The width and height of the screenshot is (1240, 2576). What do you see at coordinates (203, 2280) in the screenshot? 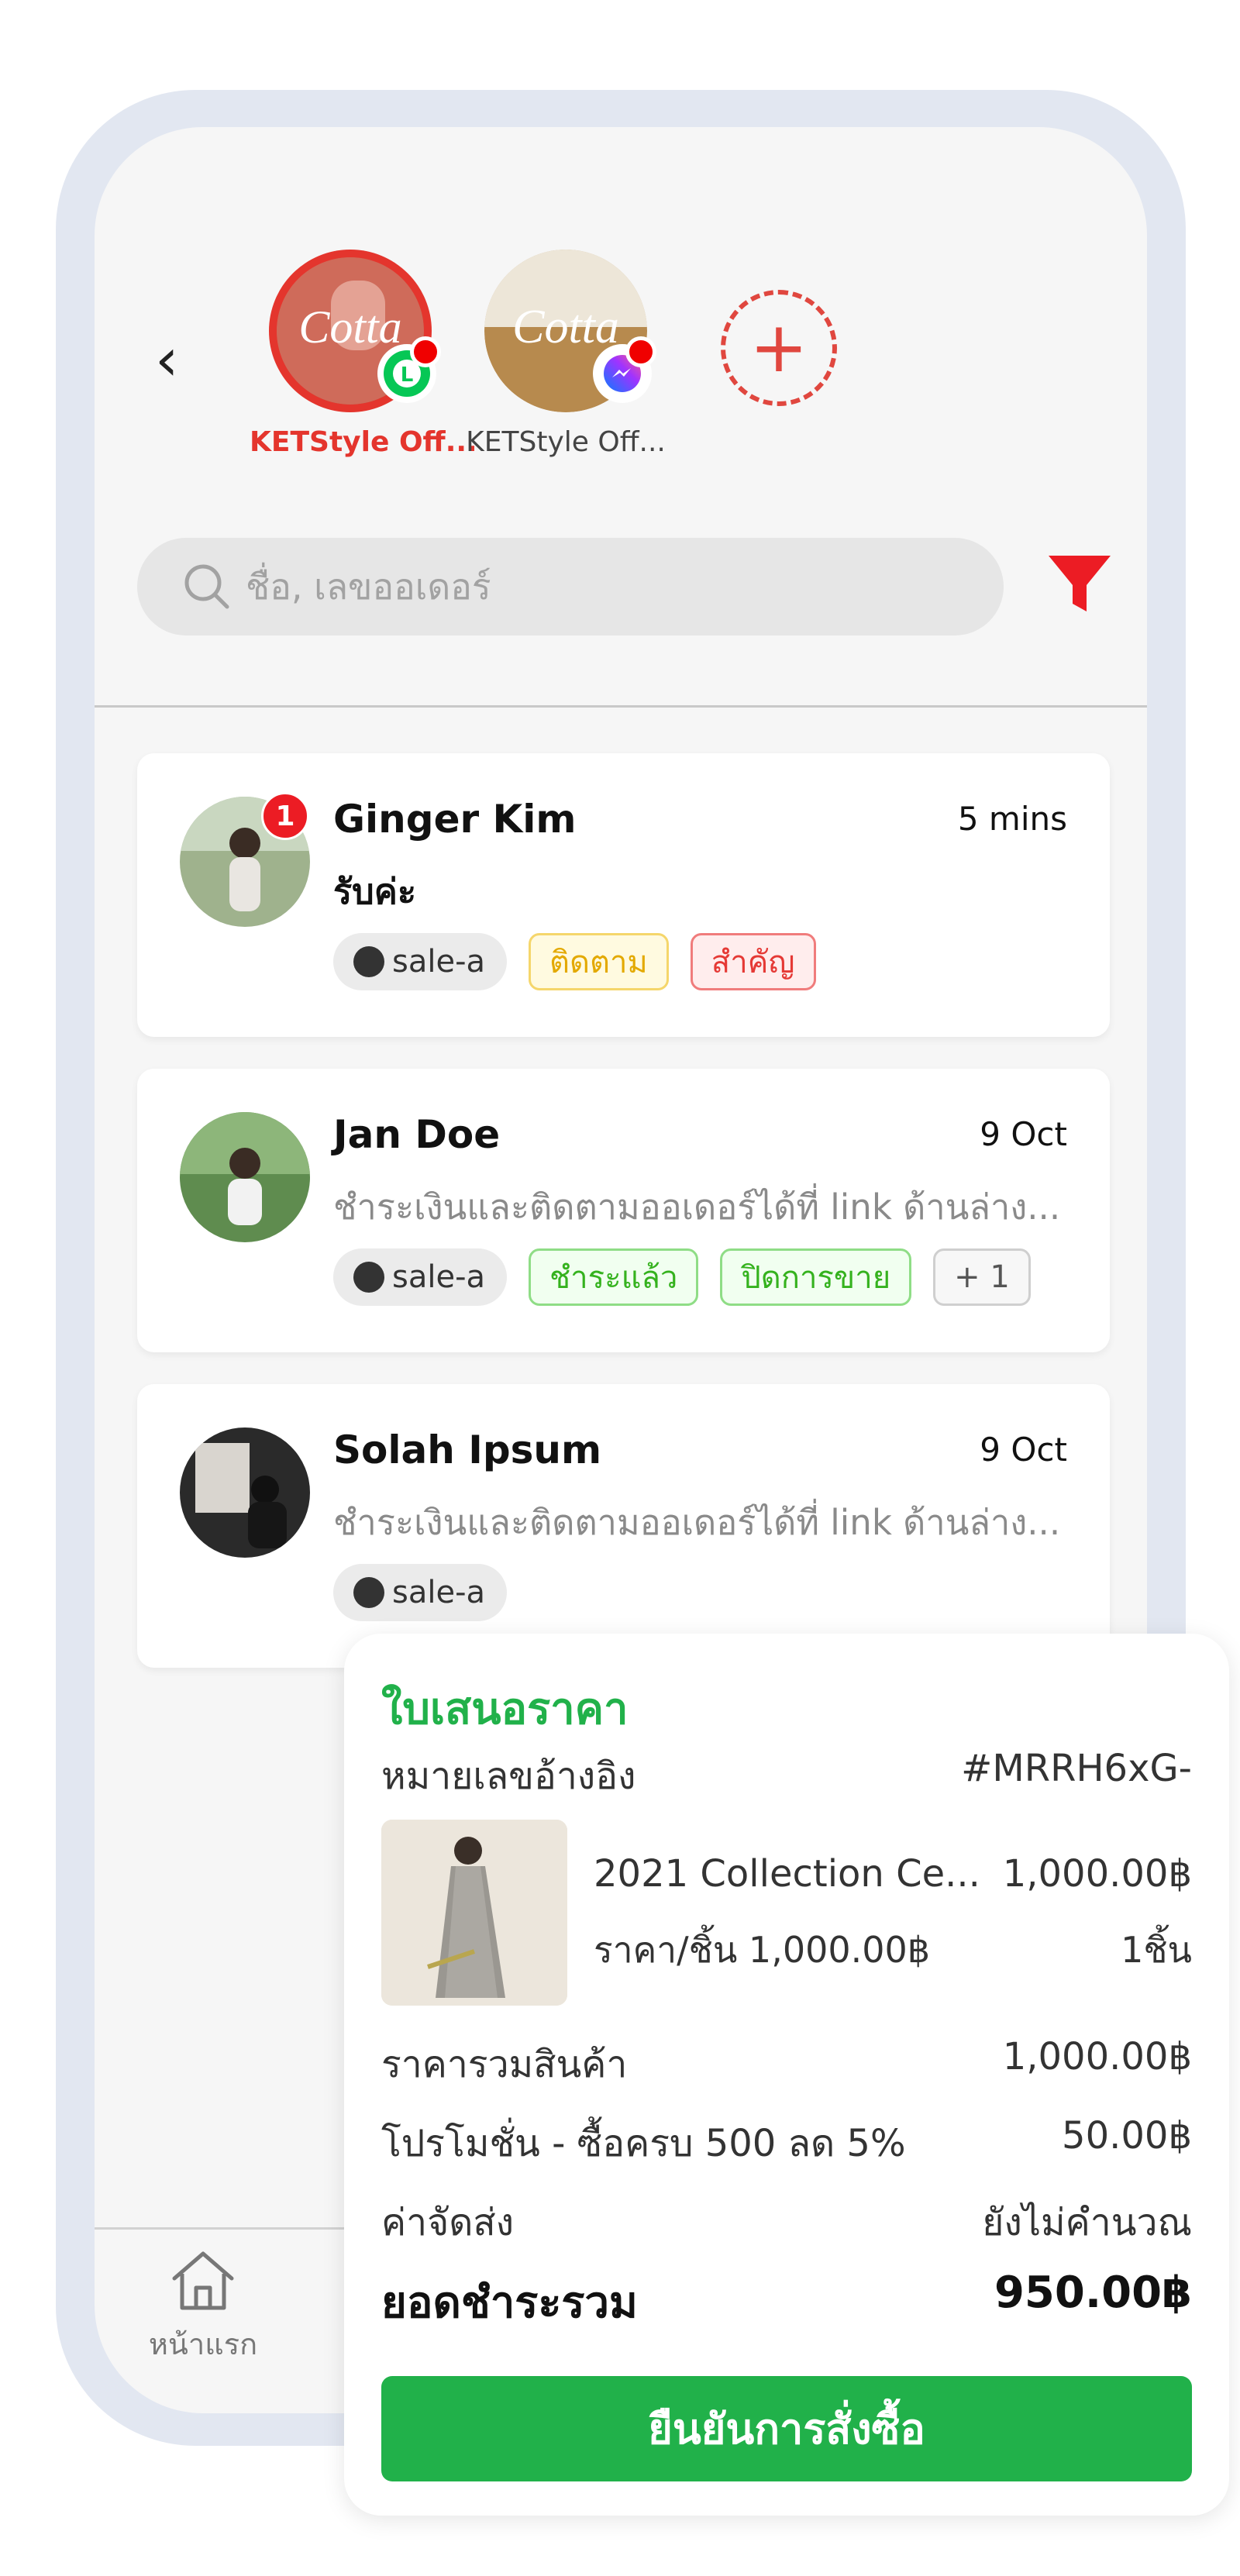
I see `home-icon` at bounding box center [203, 2280].